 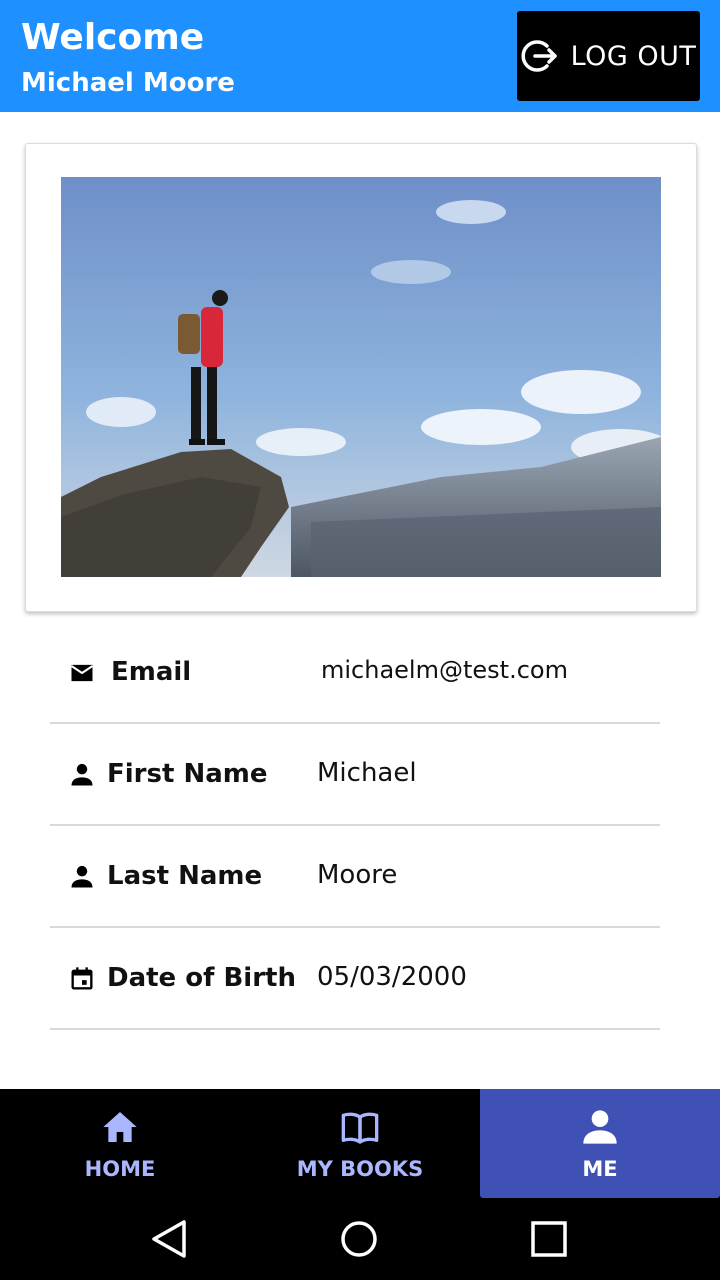 I want to click on nav-me: ME, so click(x=600, y=1143).